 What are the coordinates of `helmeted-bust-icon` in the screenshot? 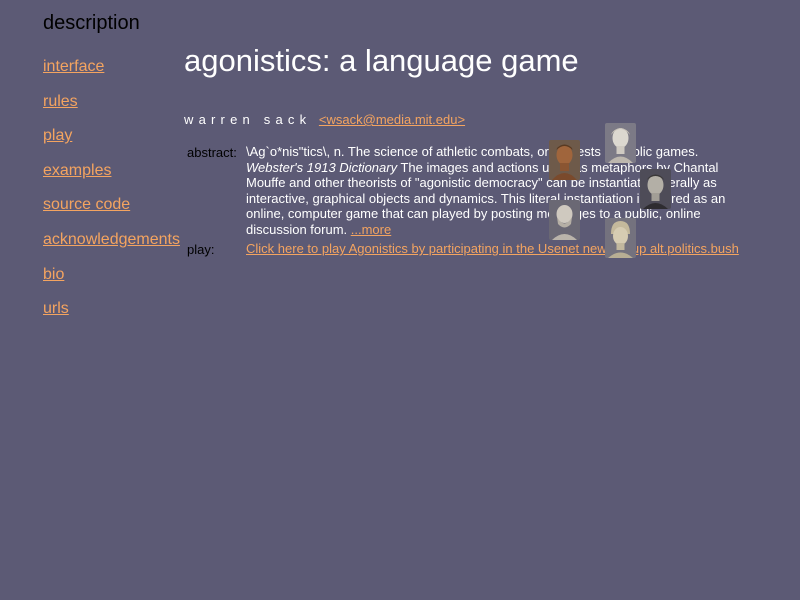 It's located at (620, 238).